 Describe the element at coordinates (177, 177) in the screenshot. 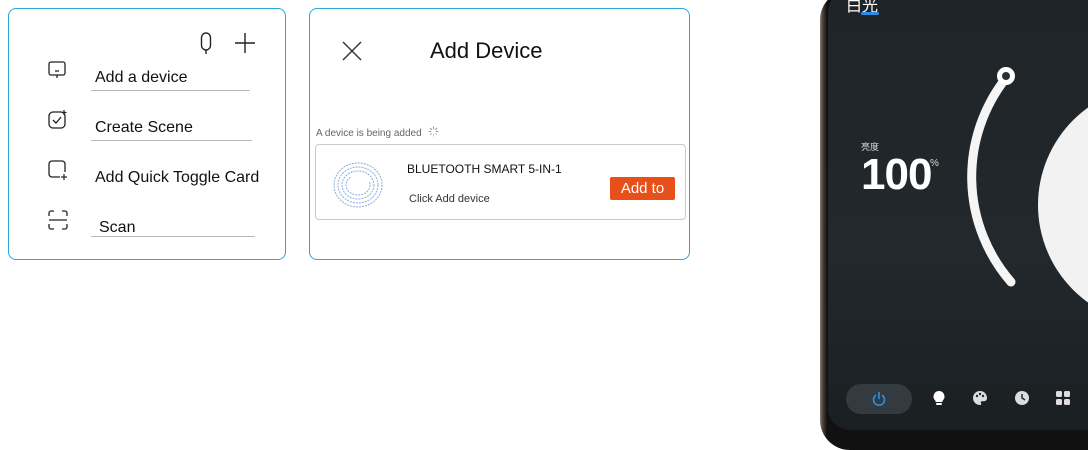

I see `menu-item-label: Add Quick Toggle Card` at that location.